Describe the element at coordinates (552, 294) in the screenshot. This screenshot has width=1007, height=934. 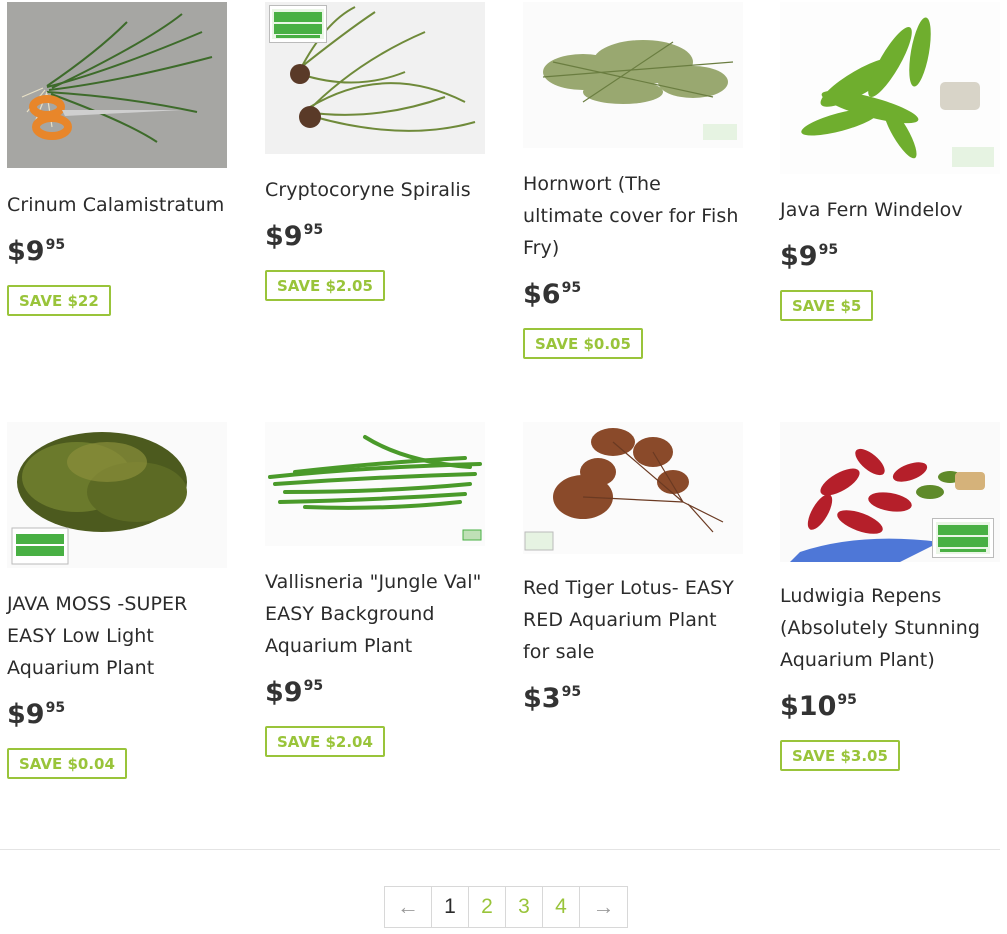
I see `product-price: $6 95` at that location.